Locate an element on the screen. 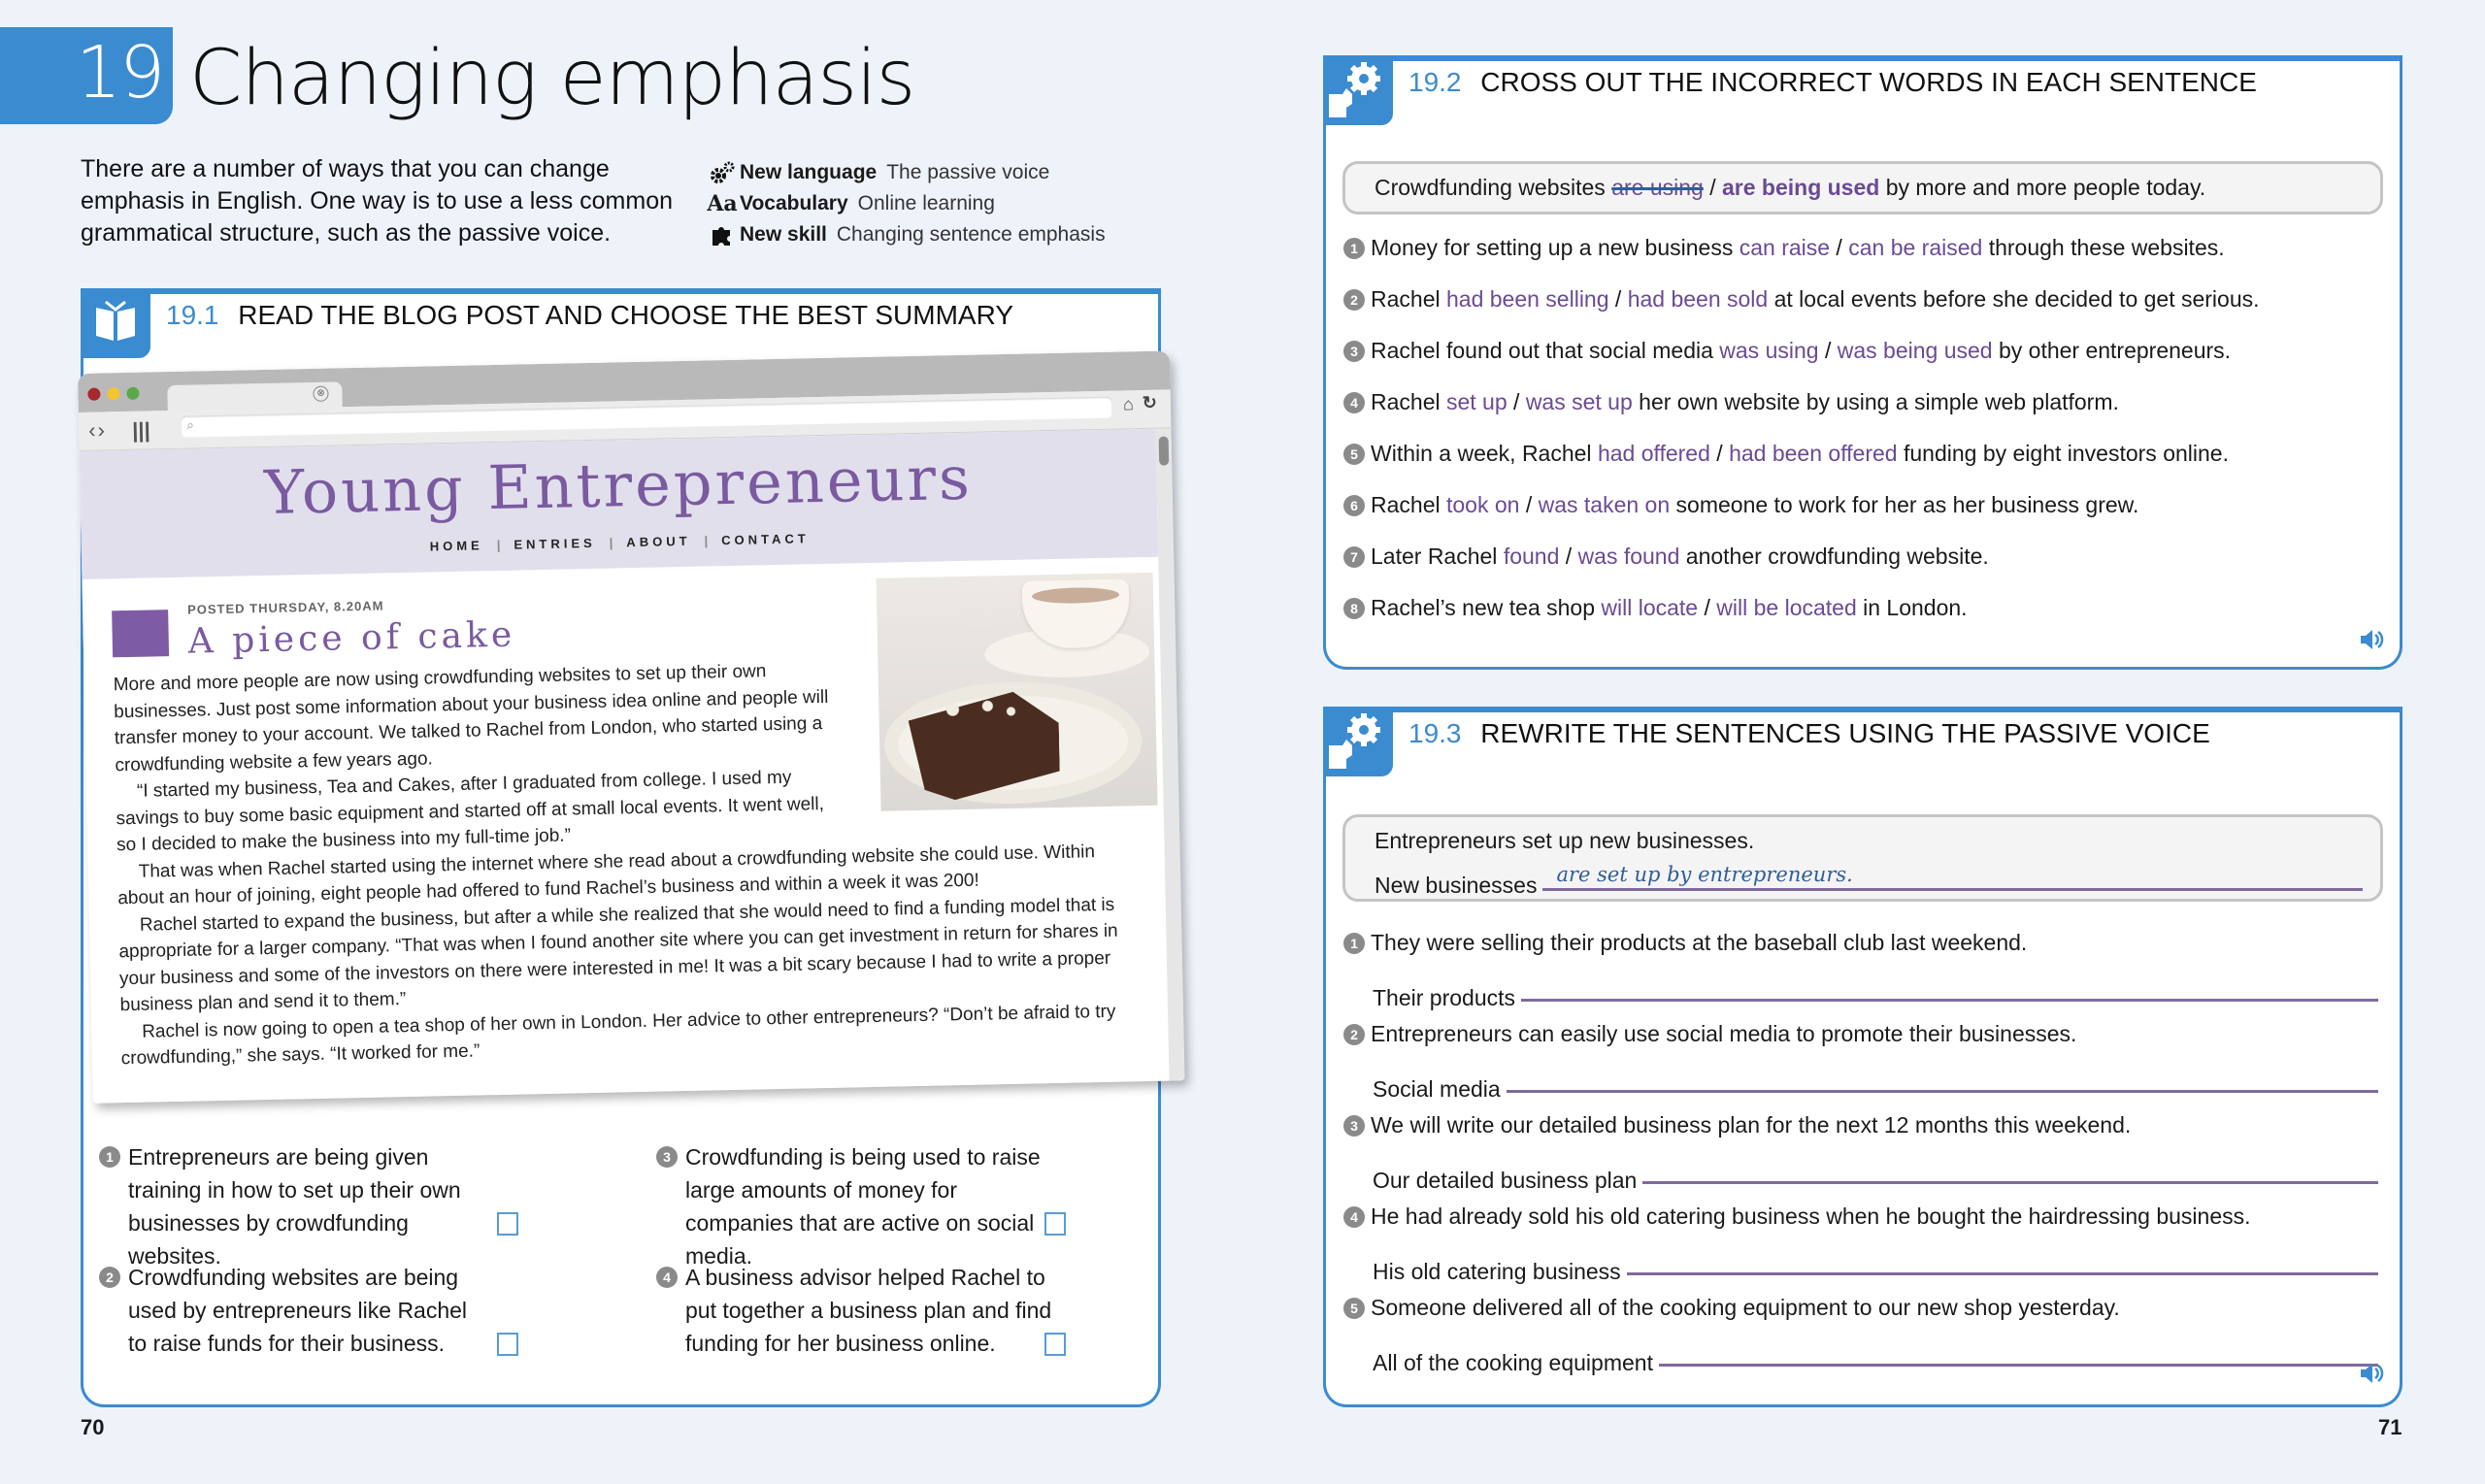 The image size is (2485, 1484). maximize-window-button is located at coordinates (133, 393).